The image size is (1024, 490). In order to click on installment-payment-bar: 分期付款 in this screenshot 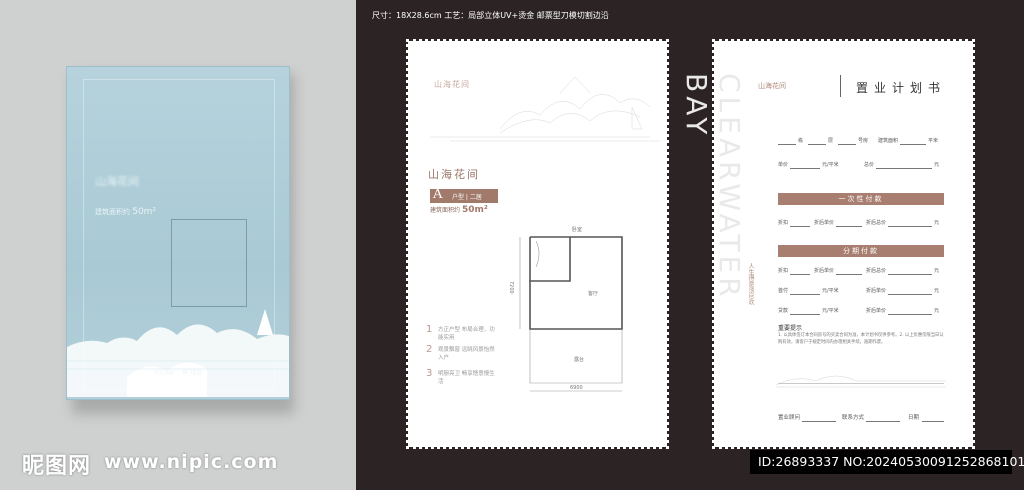, I will do `click(861, 251)`.